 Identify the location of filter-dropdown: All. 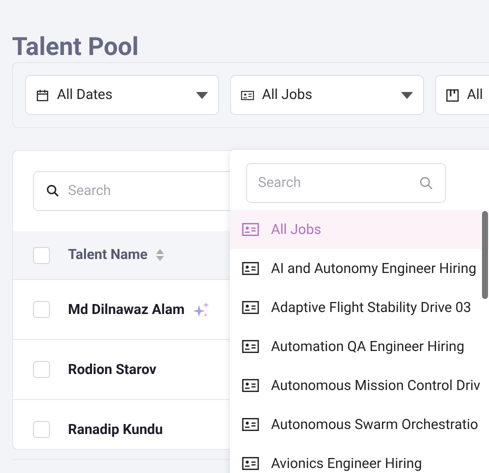
(462, 95).